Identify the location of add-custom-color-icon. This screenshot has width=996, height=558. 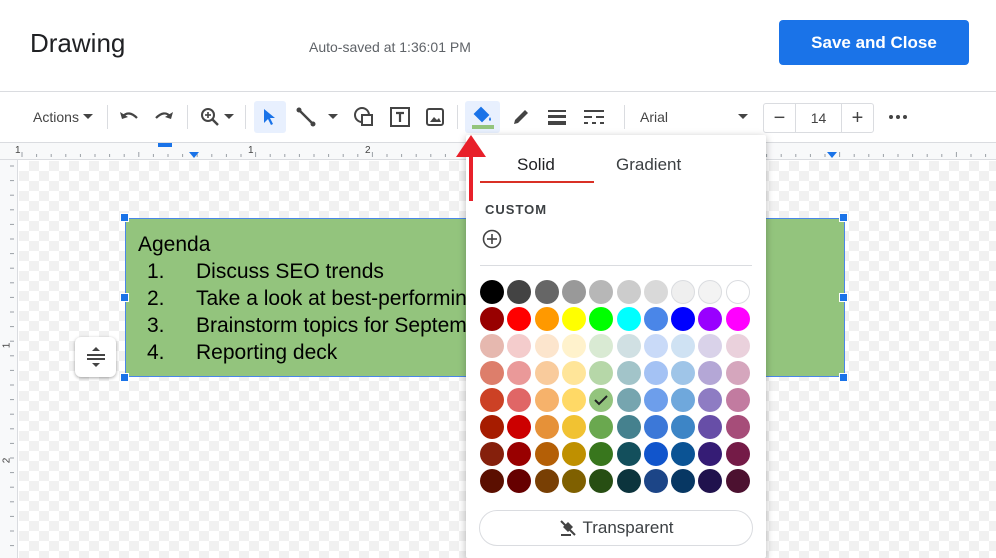
(492, 239).